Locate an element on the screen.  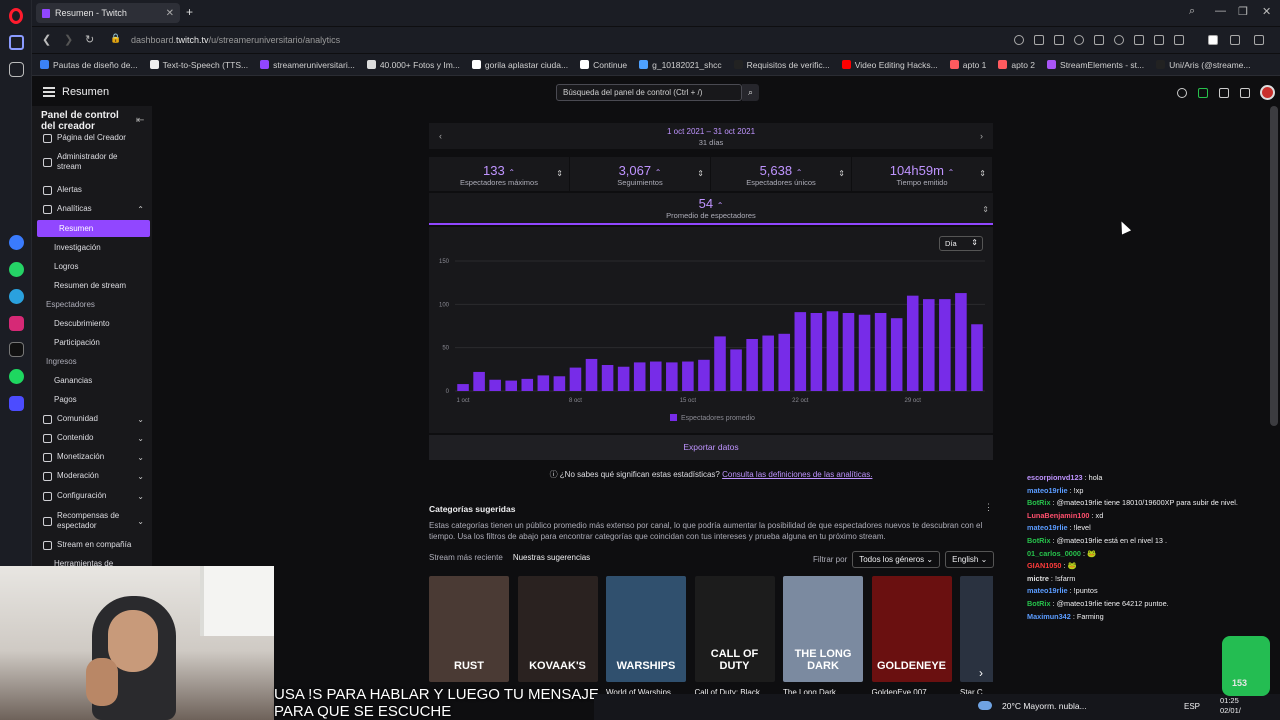
forward-icon: ❯ is located at coordinates (68, 39).